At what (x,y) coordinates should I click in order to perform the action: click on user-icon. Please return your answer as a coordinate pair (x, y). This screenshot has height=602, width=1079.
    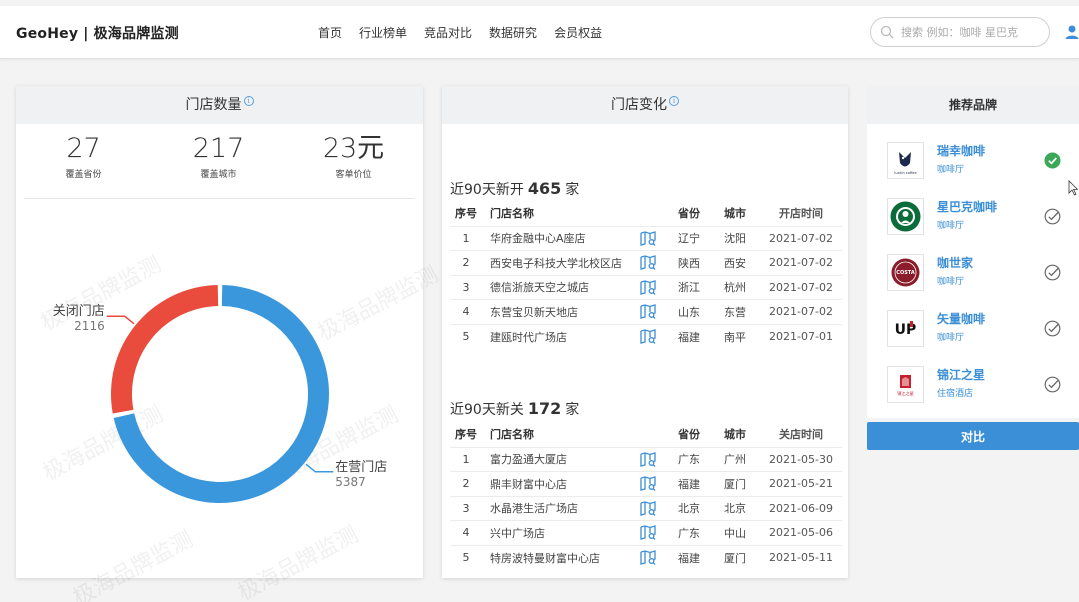
    Looking at the image, I should click on (1071, 32).